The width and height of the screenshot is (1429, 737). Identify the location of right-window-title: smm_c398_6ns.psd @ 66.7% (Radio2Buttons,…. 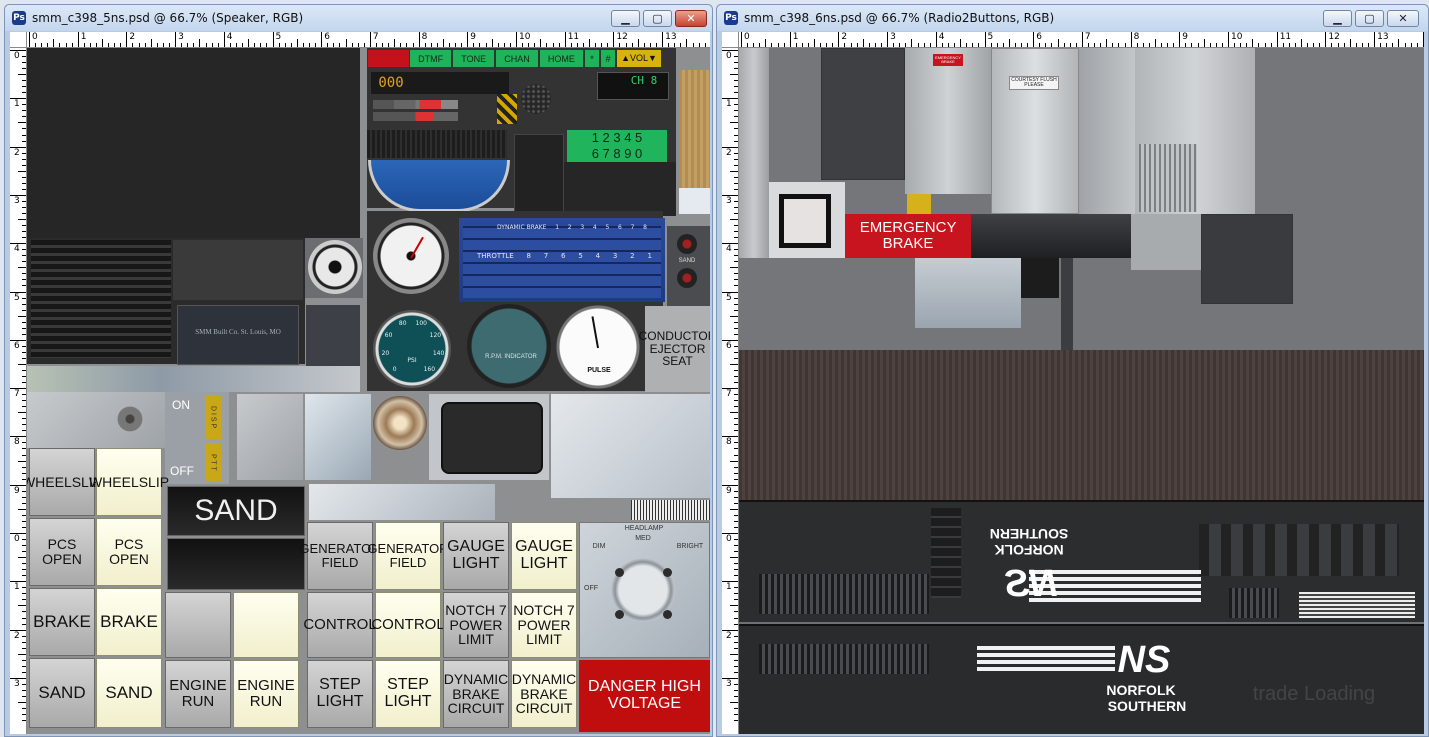
(899, 18).